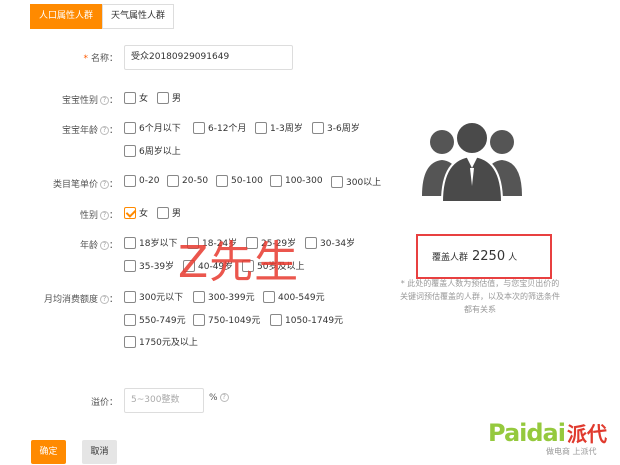 The height and width of the screenshot is (465, 620). What do you see at coordinates (150, 242) in the screenshot?
I see `age-option: 18岁以下` at bounding box center [150, 242].